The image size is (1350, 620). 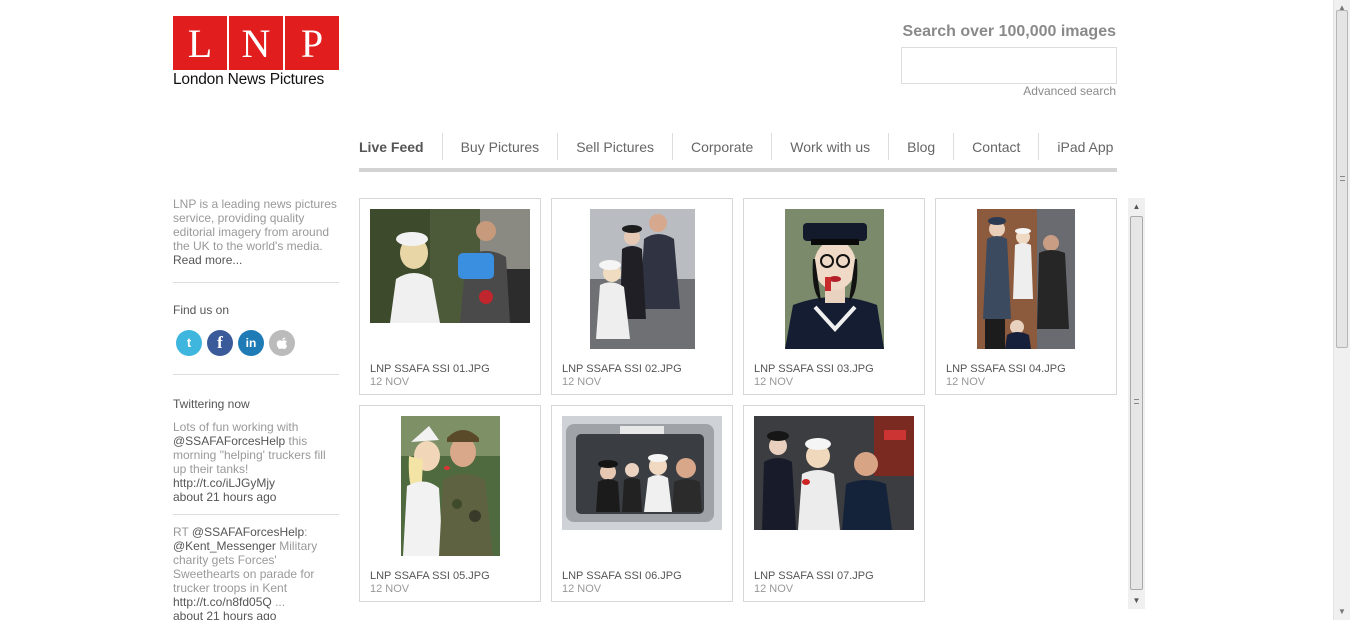 I want to click on grid-scrollbar-thumb, so click(x=1136, y=403).